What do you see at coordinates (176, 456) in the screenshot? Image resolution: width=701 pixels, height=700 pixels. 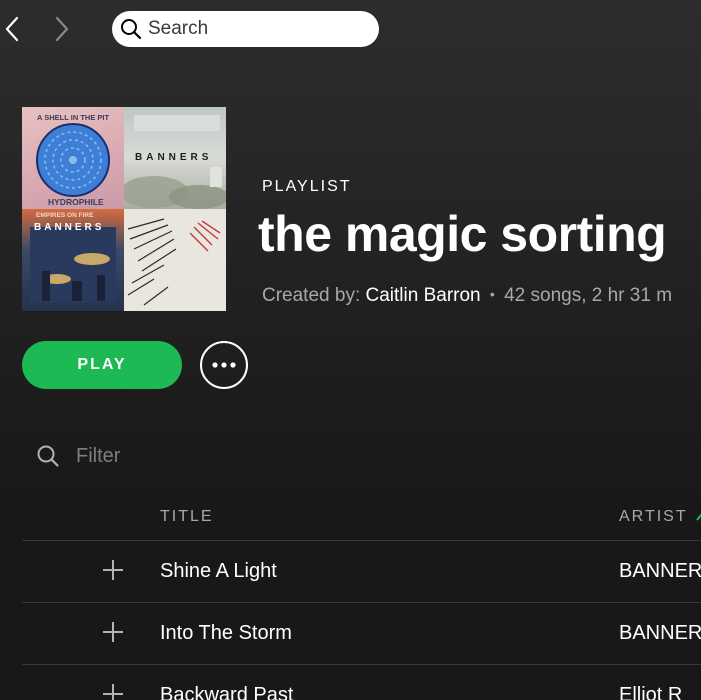 I see `filter-input` at bounding box center [176, 456].